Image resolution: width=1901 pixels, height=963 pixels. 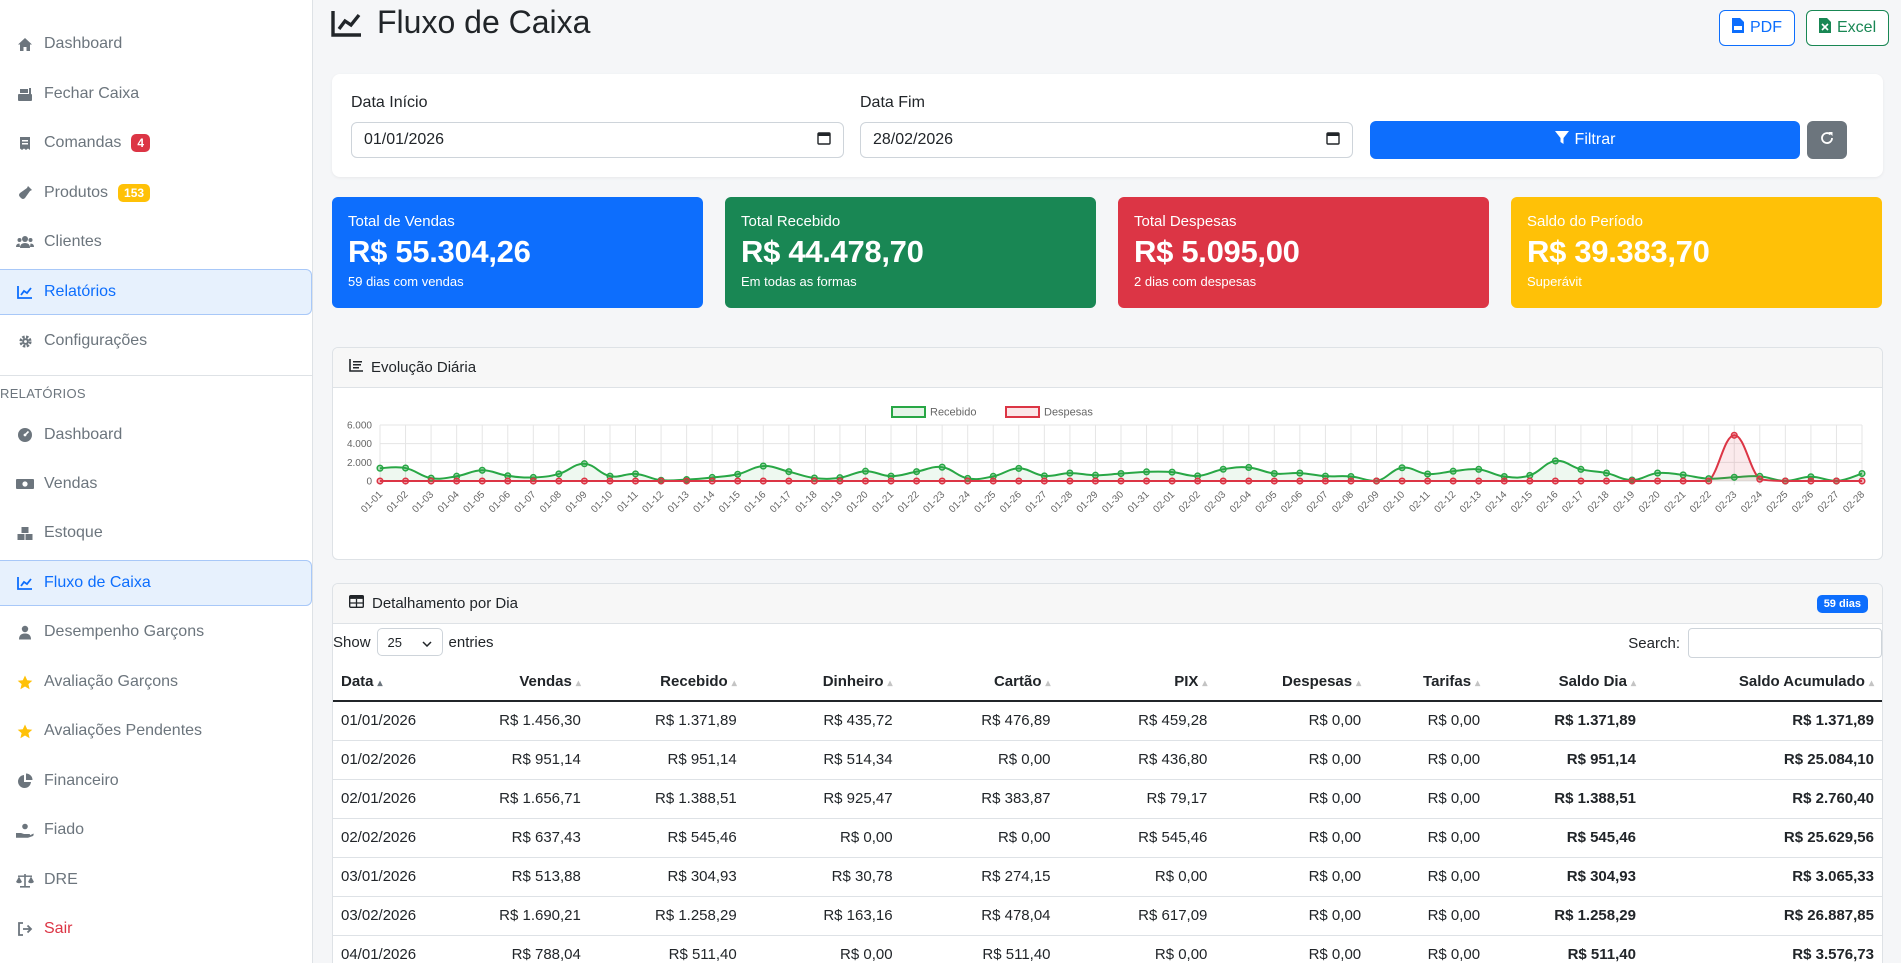 I want to click on line-chart-icon, so click(x=347, y=23).